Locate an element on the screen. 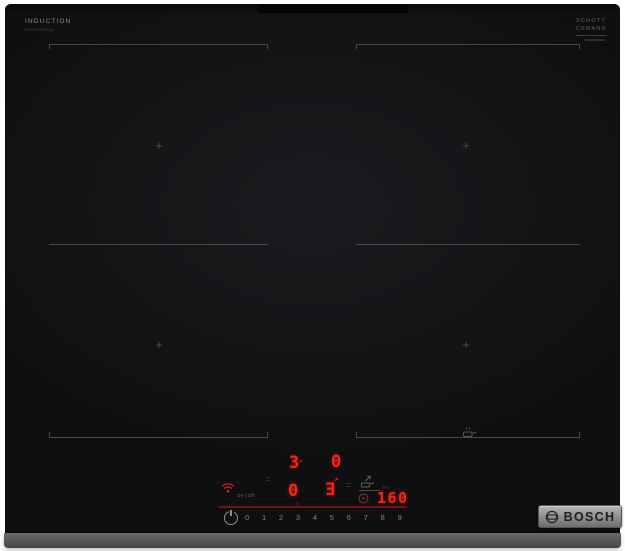 This screenshot has height=551, width=625. glass-brand-line1: SCHOTT is located at coordinates (591, 20).